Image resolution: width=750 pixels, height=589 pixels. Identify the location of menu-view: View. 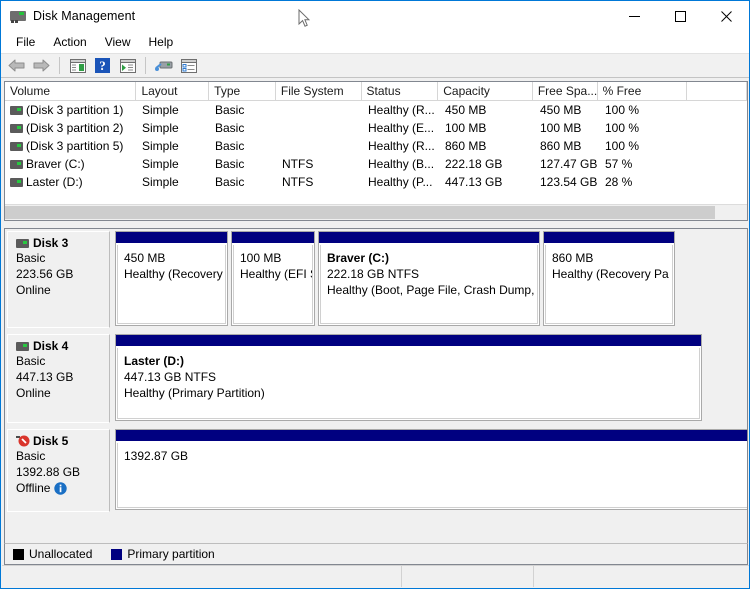
(118, 42).